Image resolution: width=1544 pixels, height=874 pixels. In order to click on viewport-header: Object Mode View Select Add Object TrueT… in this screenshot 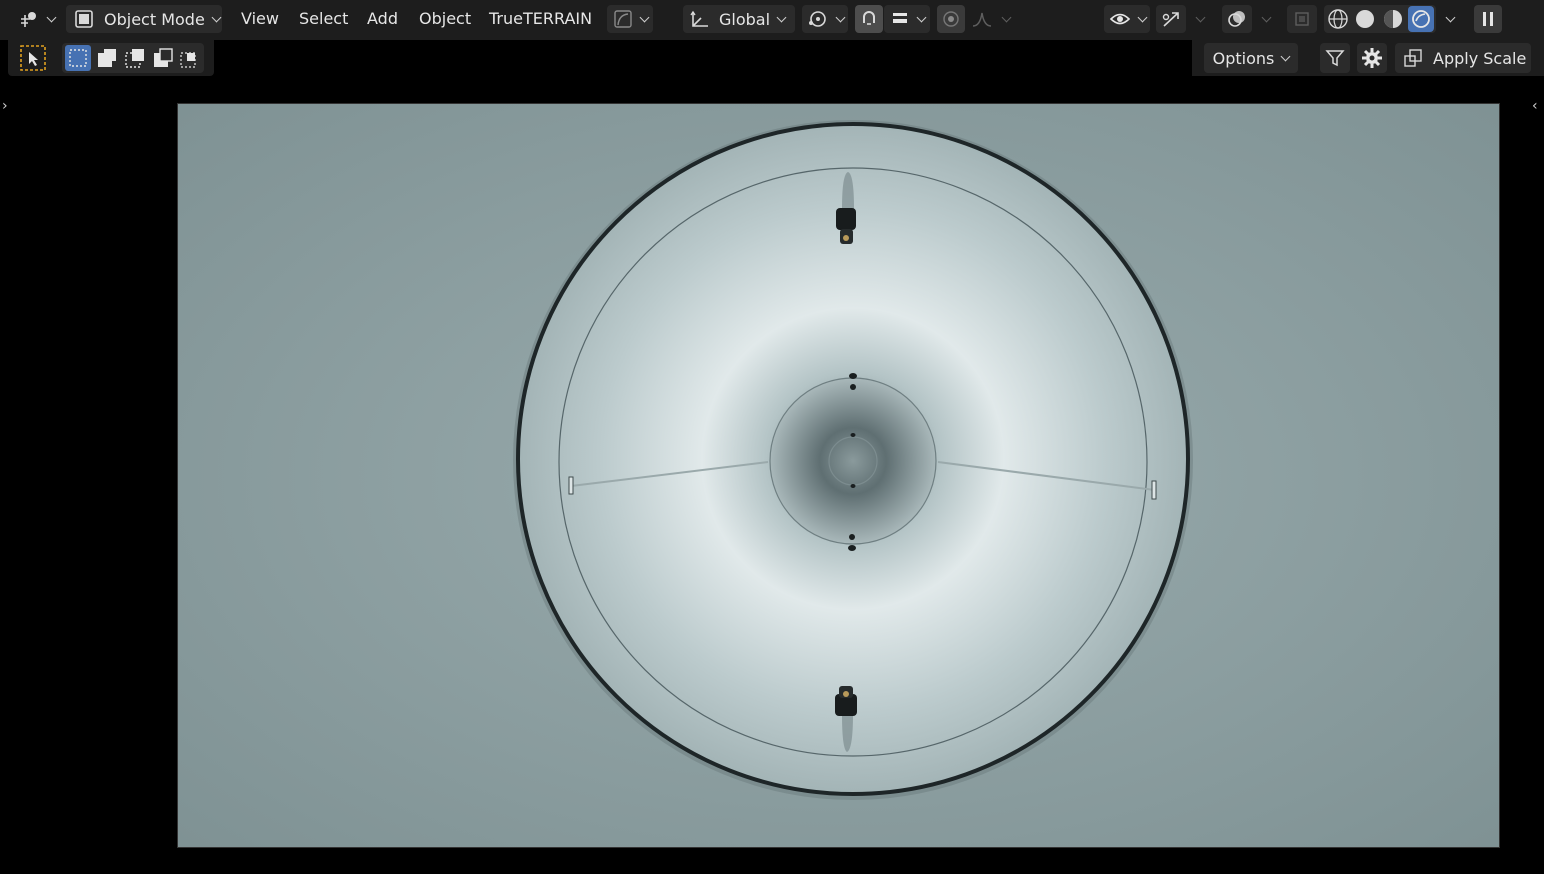, I will do `click(772, 20)`.